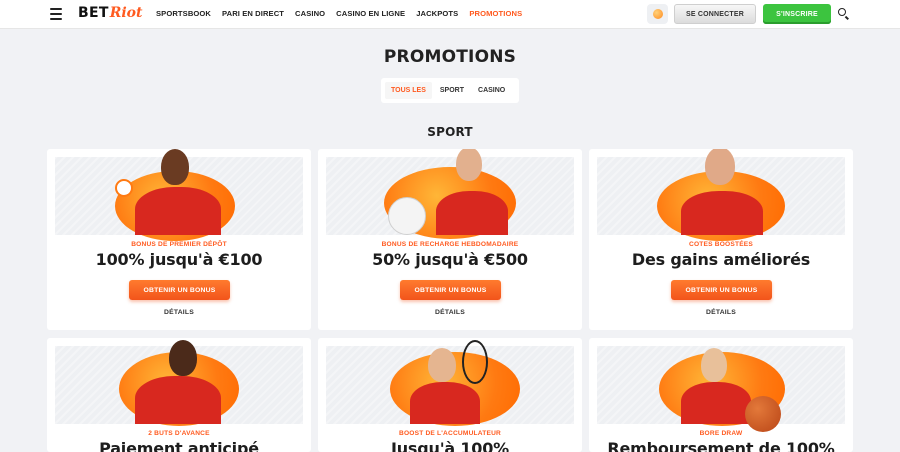 The width and height of the screenshot is (900, 452). What do you see at coordinates (797, 14) in the screenshot?
I see `signup-button: S'INSCRIRE` at bounding box center [797, 14].